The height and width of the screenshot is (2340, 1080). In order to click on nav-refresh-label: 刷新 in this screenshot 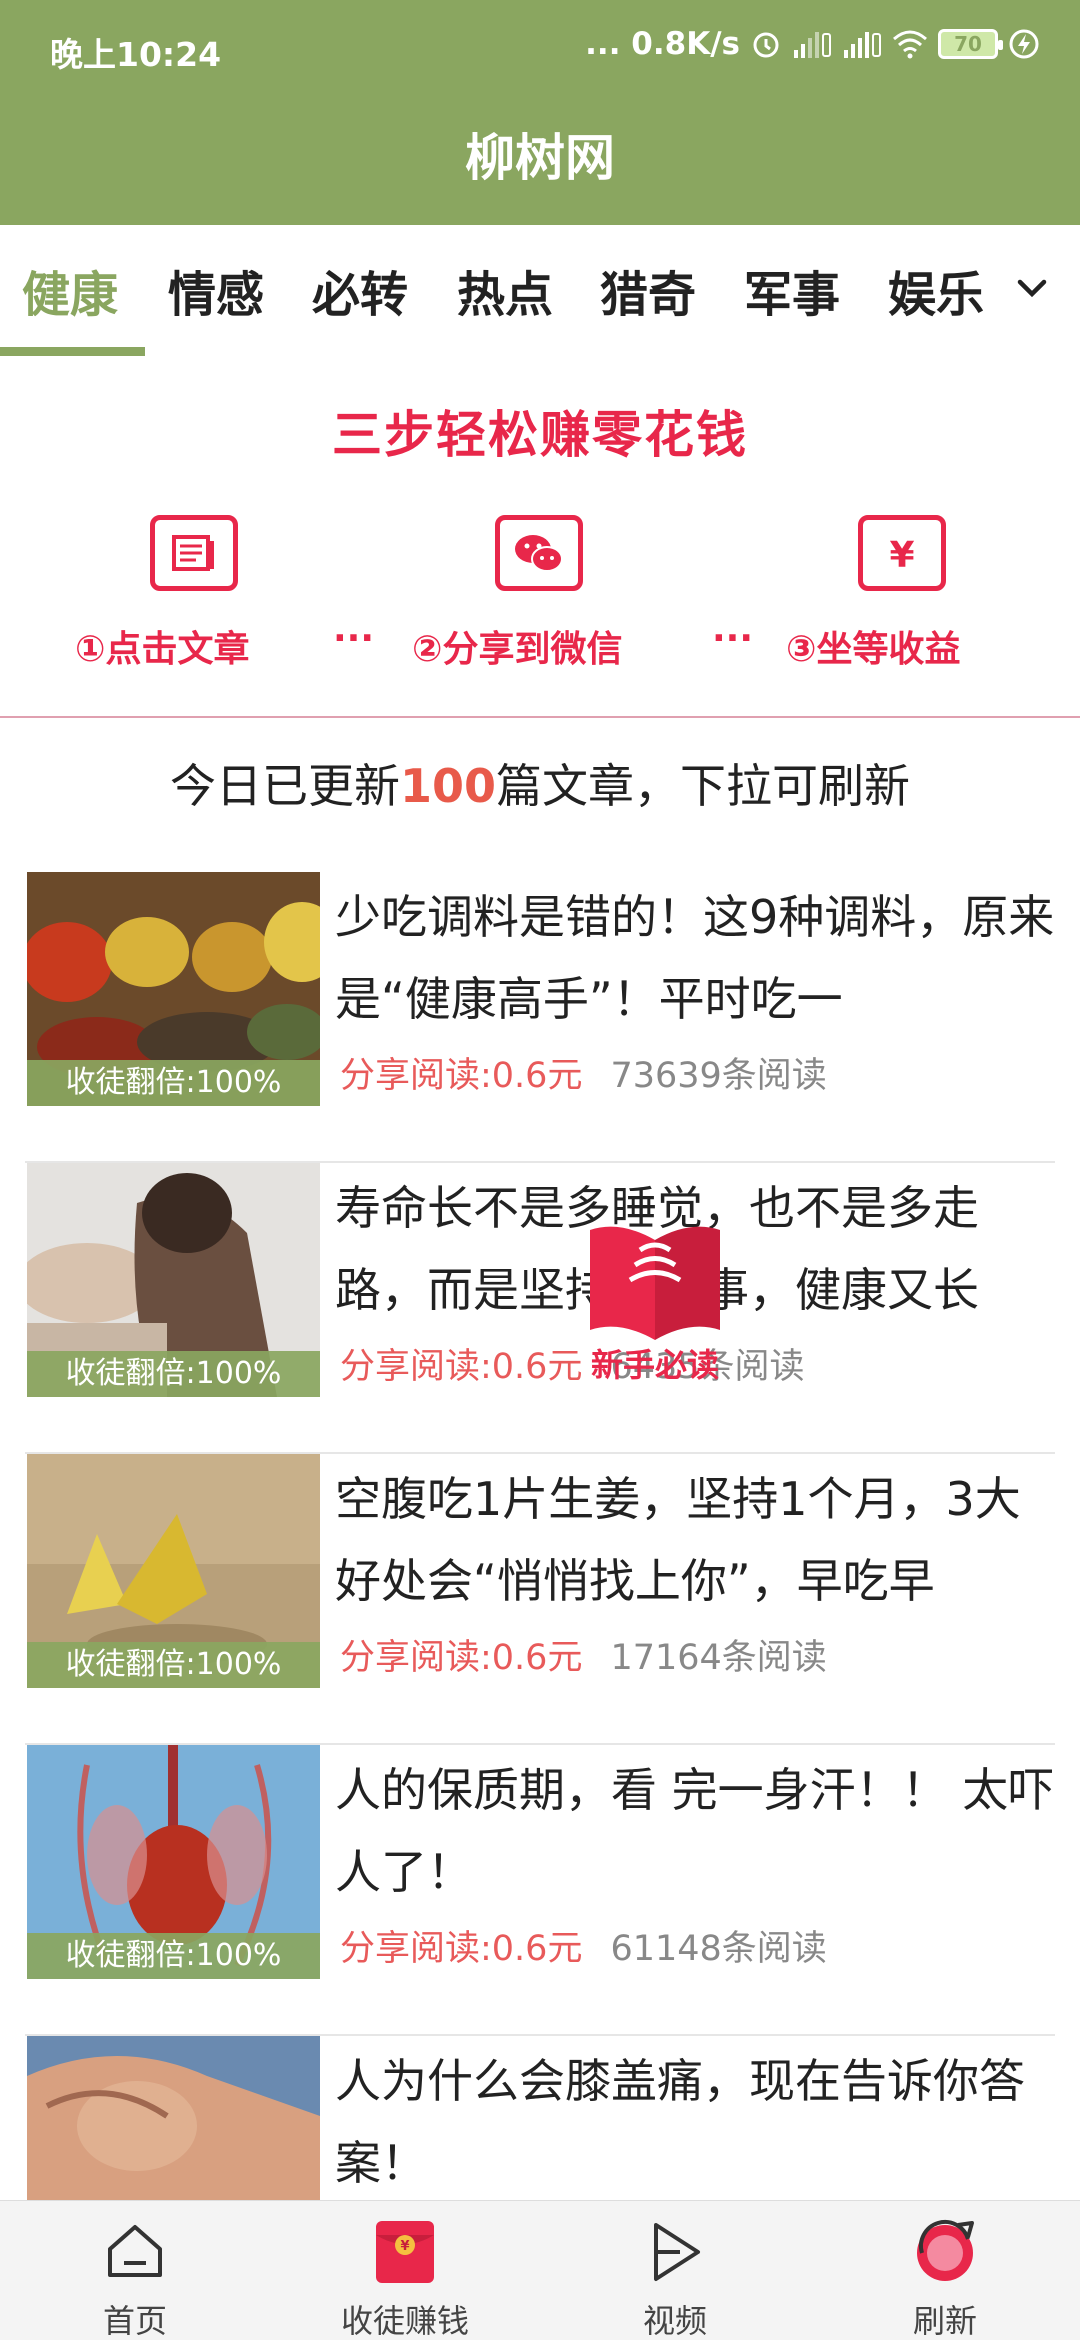, I will do `click(944, 2321)`.